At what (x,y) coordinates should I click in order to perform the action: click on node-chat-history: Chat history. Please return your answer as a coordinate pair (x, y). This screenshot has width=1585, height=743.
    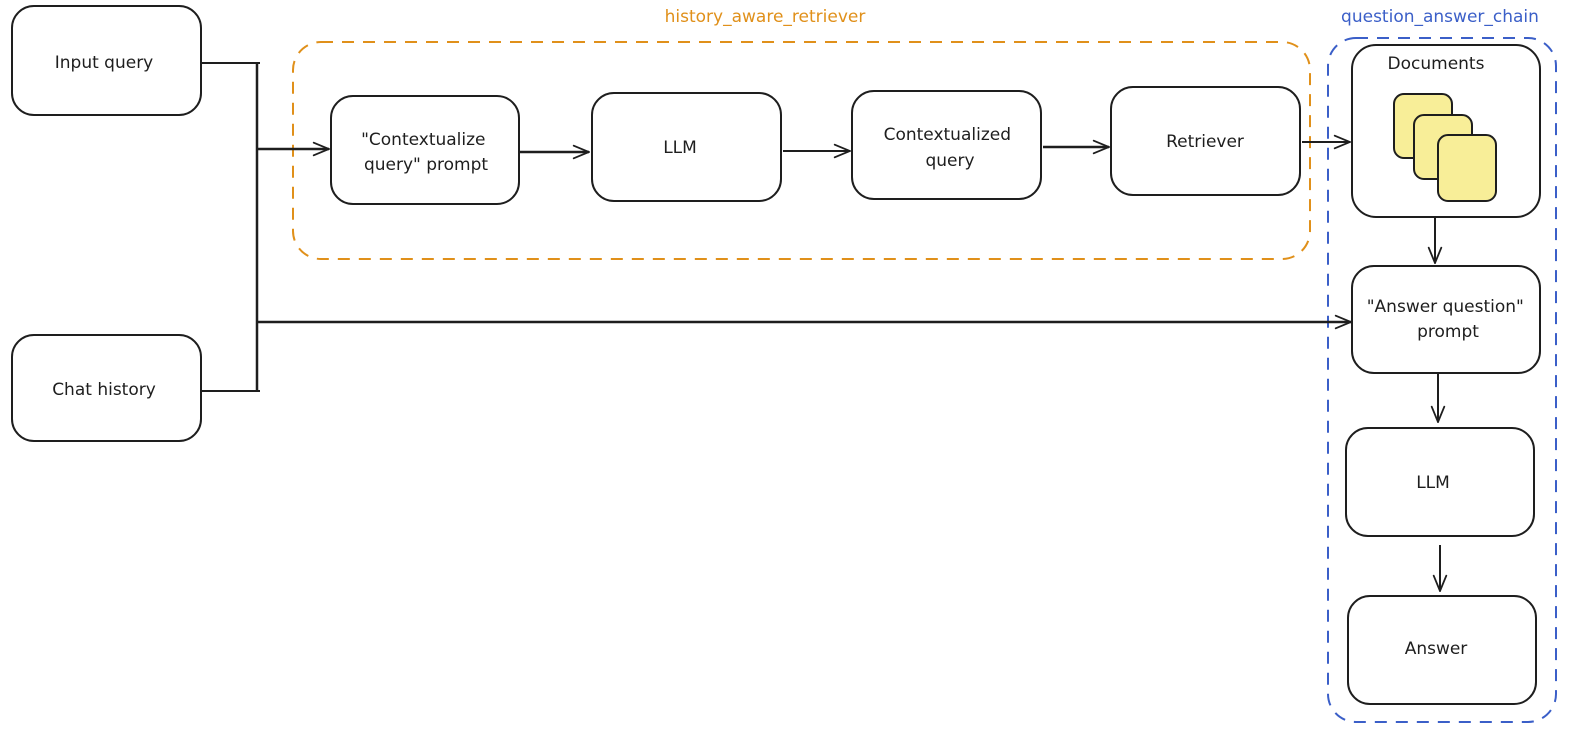
    Looking at the image, I should click on (106, 388).